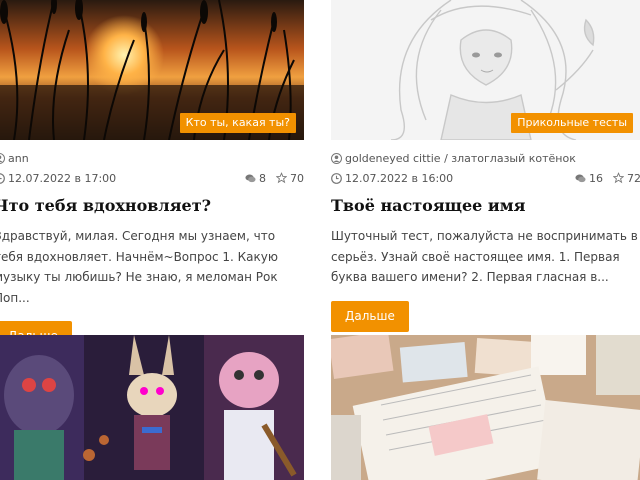 Image resolution: width=640 pixels, height=480 pixels. I want to click on post-thumbnail-notebook-desk, so click(485, 407).